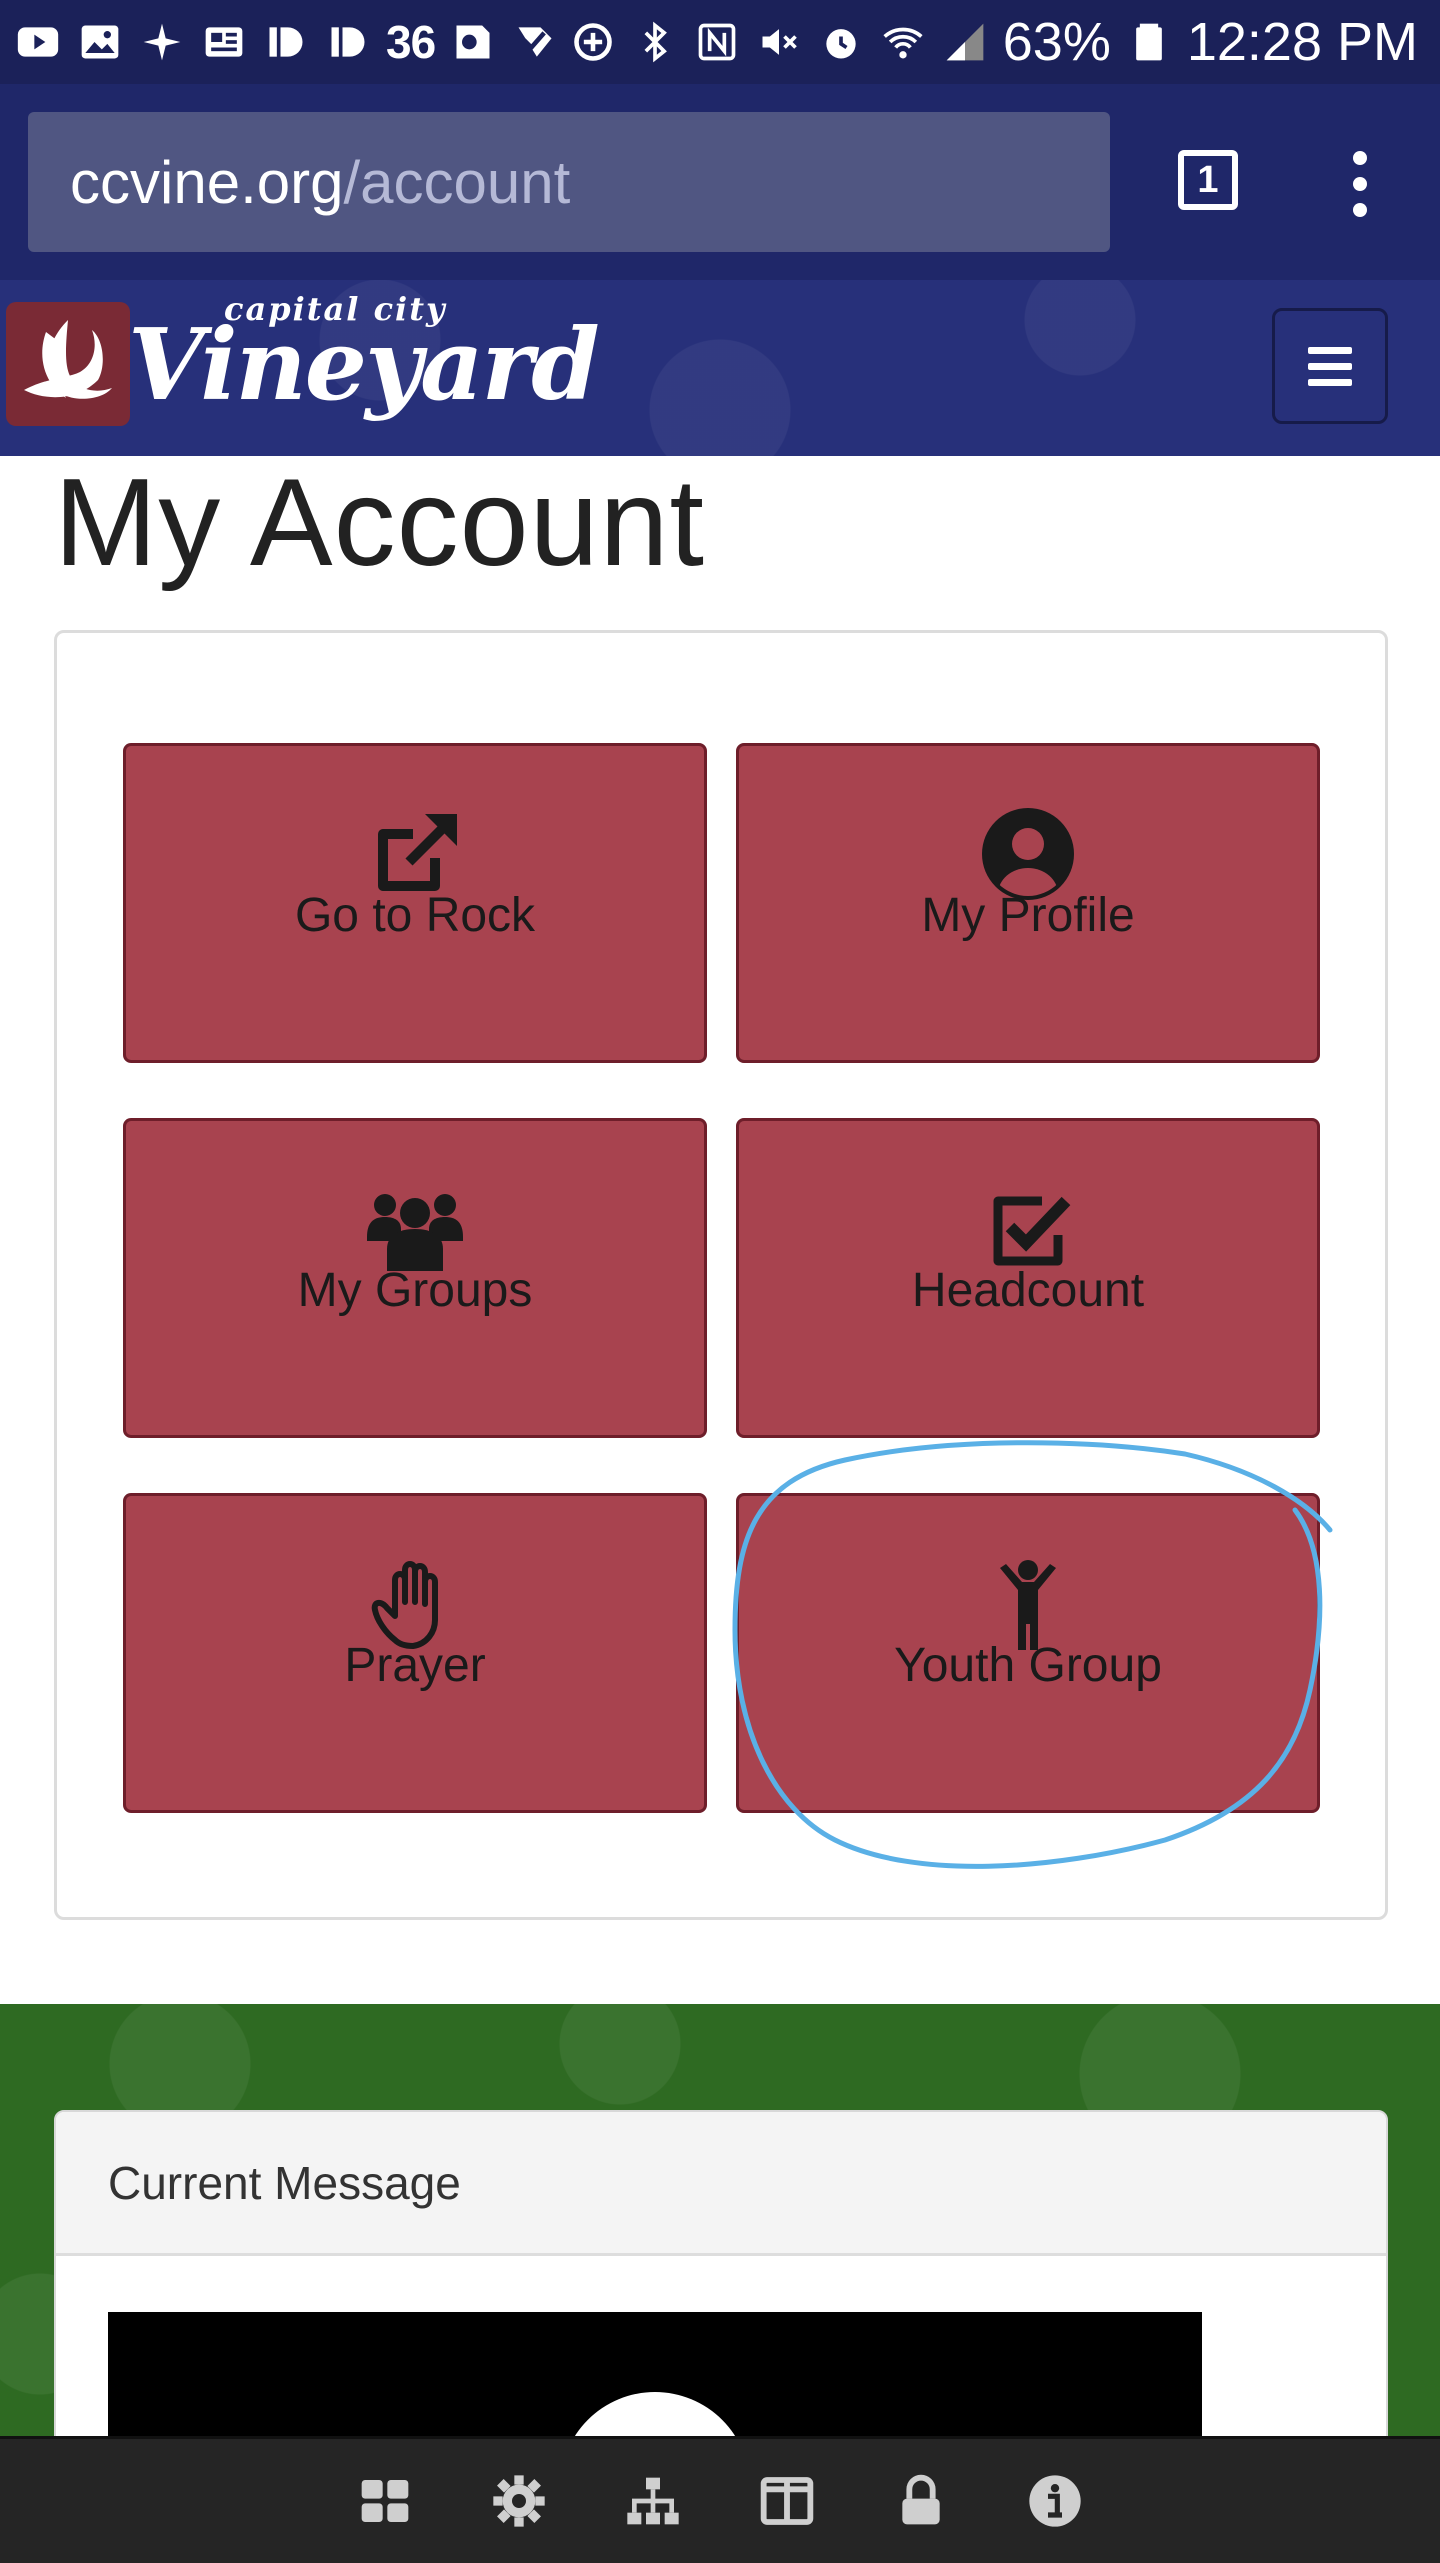 This screenshot has height=2563, width=1440. Describe the element at coordinates (655, 42) in the screenshot. I see `bluetooth-icon` at that location.